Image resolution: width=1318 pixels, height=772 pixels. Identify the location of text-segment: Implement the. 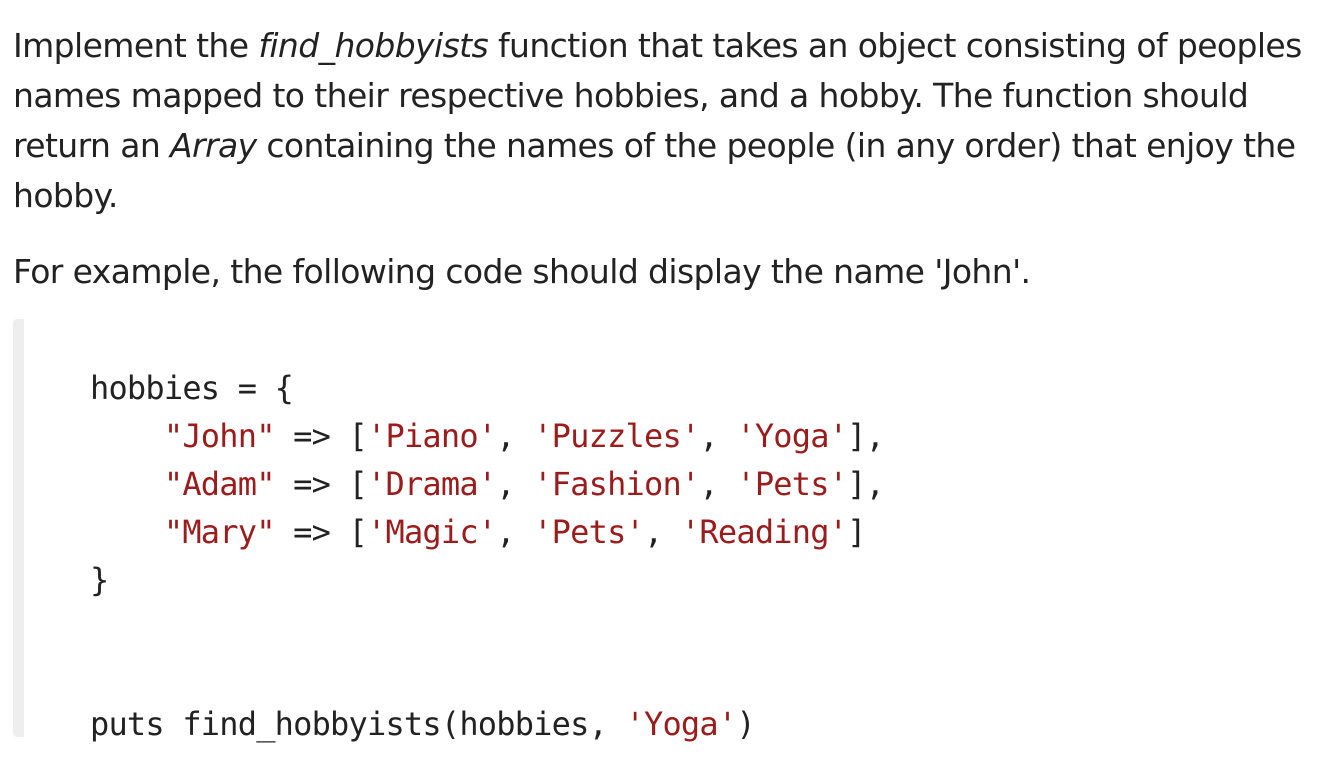
(136, 45).